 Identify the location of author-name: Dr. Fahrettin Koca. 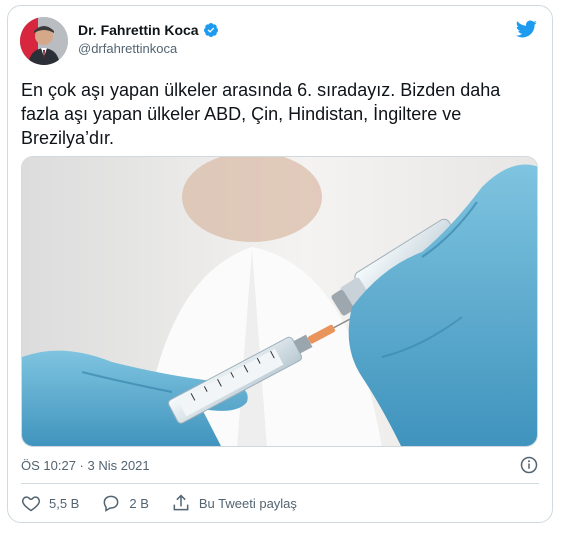
(138, 30).